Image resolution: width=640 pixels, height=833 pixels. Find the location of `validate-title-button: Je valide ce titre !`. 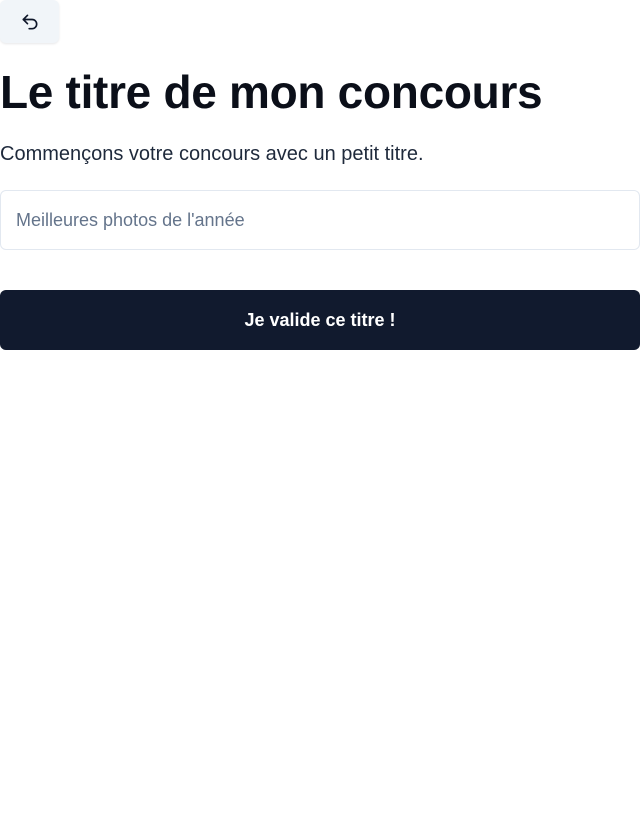

validate-title-button: Je valide ce titre ! is located at coordinates (320, 320).